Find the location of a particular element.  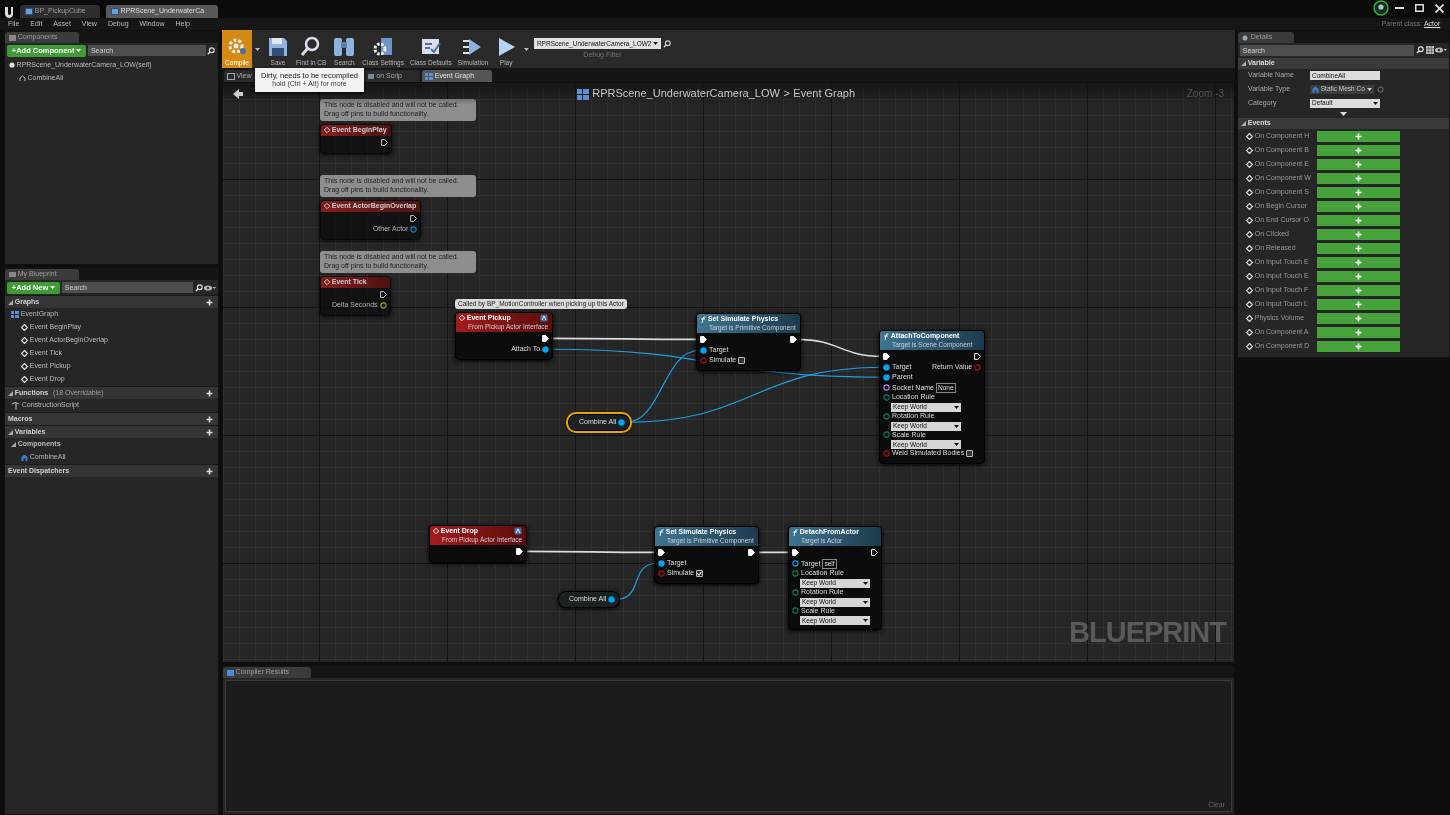

graph-watermark: BLUEPRINT is located at coordinates (1147, 632).